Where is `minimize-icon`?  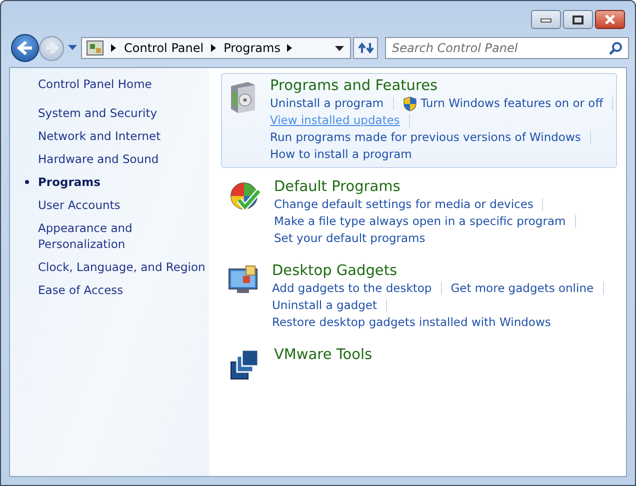 minimize-icon is located at coordinates (546, 19).